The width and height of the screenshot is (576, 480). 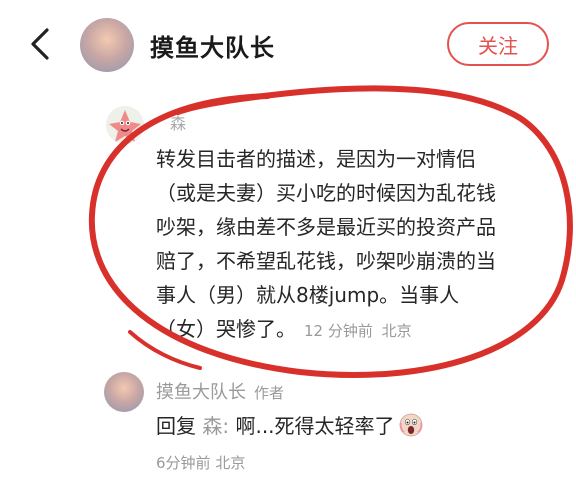 What do you see at coordinates (326, 227) in the screenshot?
I see `comment-line: 吵架，缘由差不多是最近买的投资产品` at bounding box center [326, 227].